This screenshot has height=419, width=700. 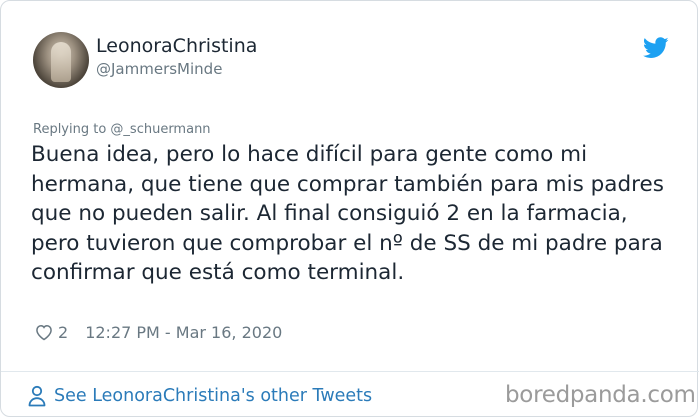 I want to click on divider, so click(x=350, y=371).